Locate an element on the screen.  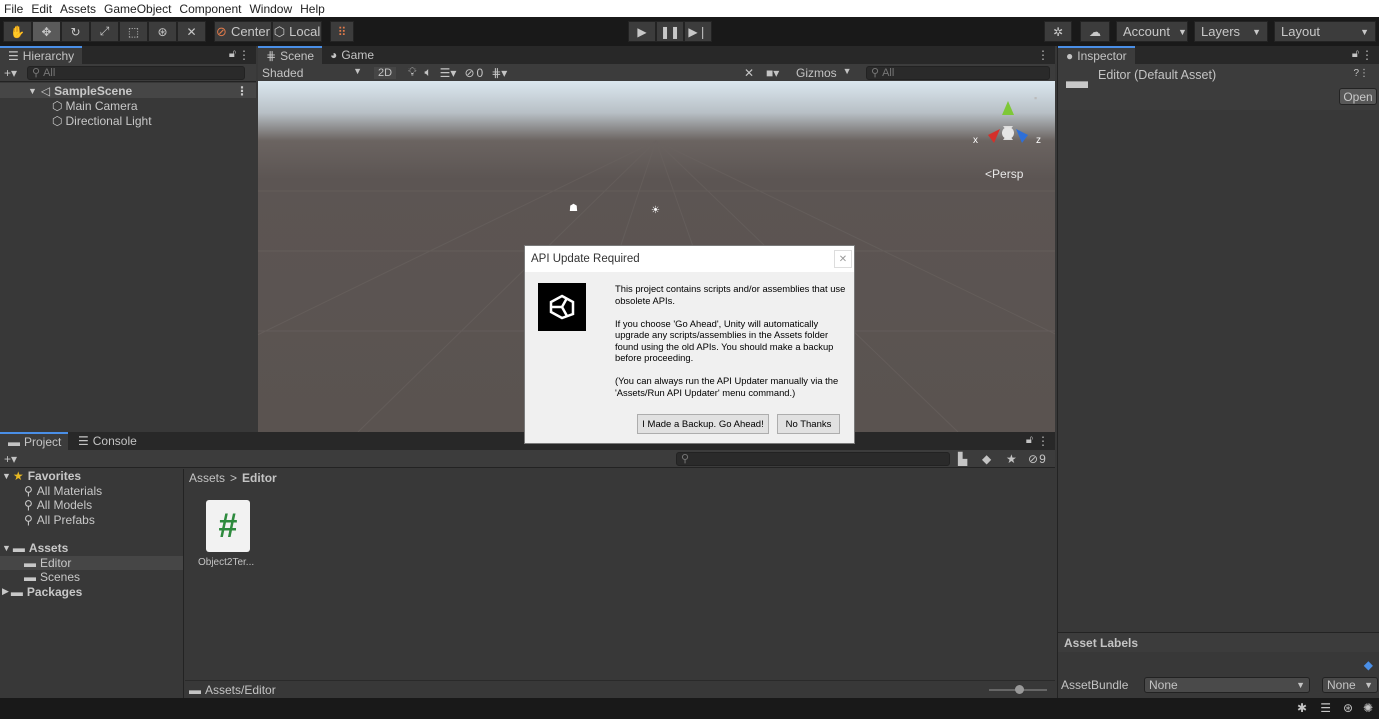
menu-help: Help is located at coordinates (312, 9).